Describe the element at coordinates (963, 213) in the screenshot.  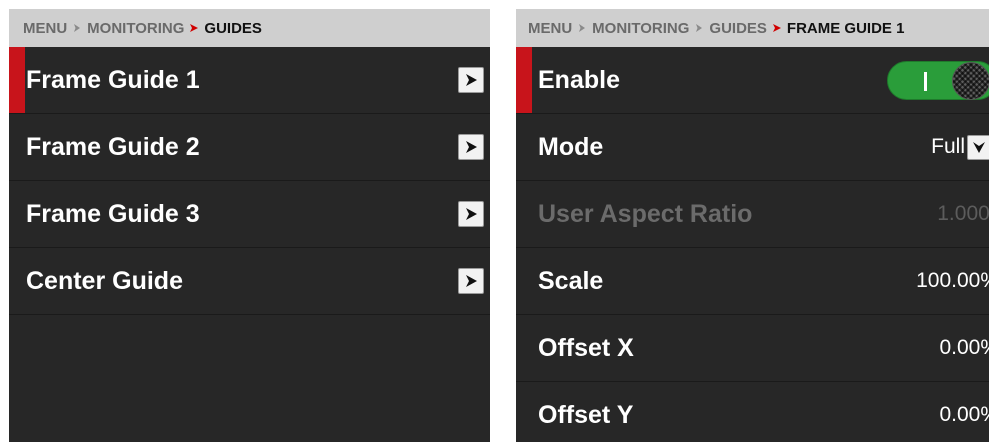
I see `user-aspect-ratio-value: 1.0000:1` at that location.